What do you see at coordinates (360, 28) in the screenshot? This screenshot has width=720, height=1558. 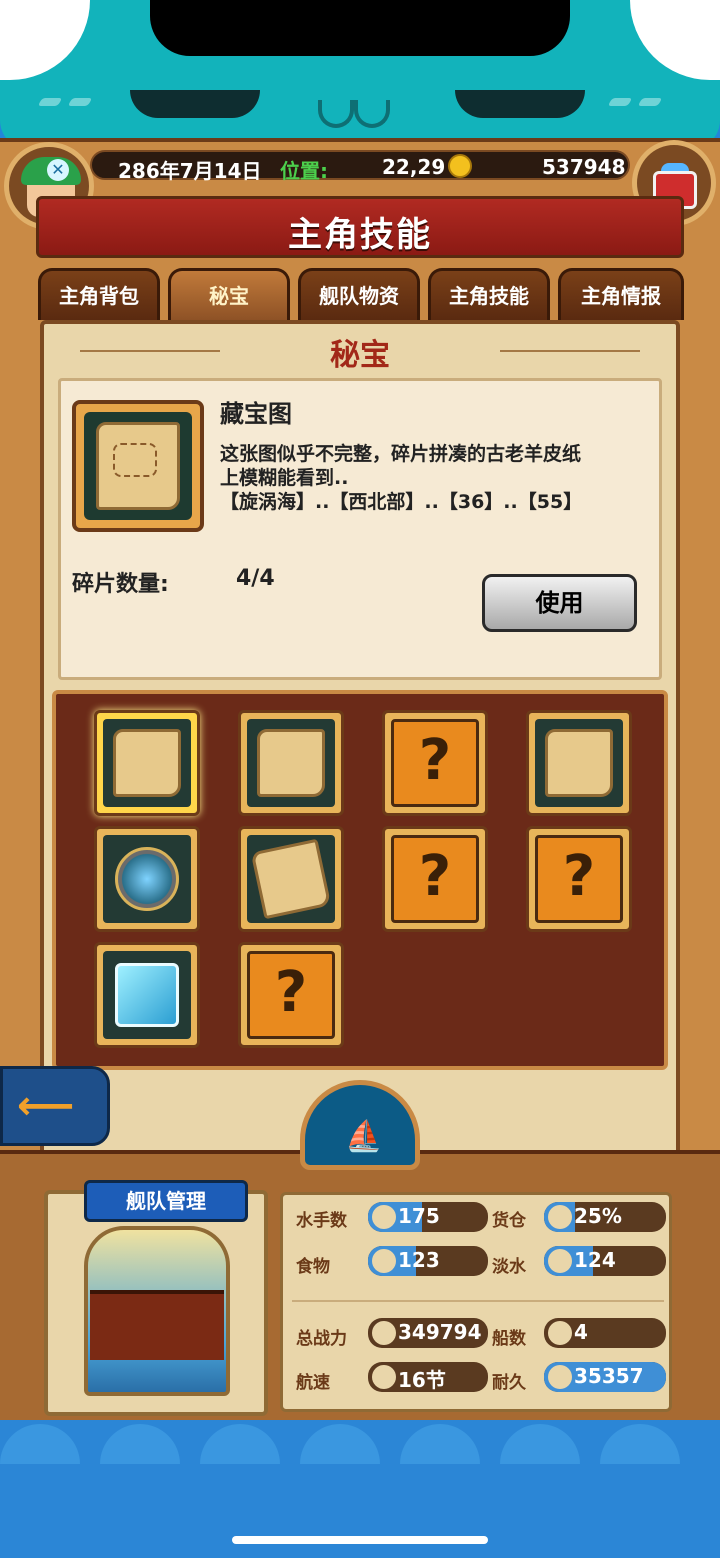 I see `phone-notch` at bounding box center [360, 28].